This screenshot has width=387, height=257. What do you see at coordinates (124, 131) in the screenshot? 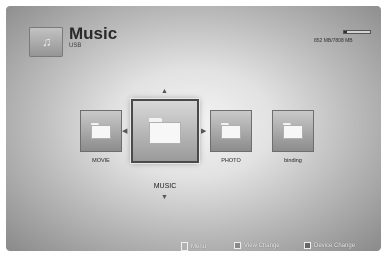
I see `arrow-left-icon: ◀` at bounding box center [124, 131].